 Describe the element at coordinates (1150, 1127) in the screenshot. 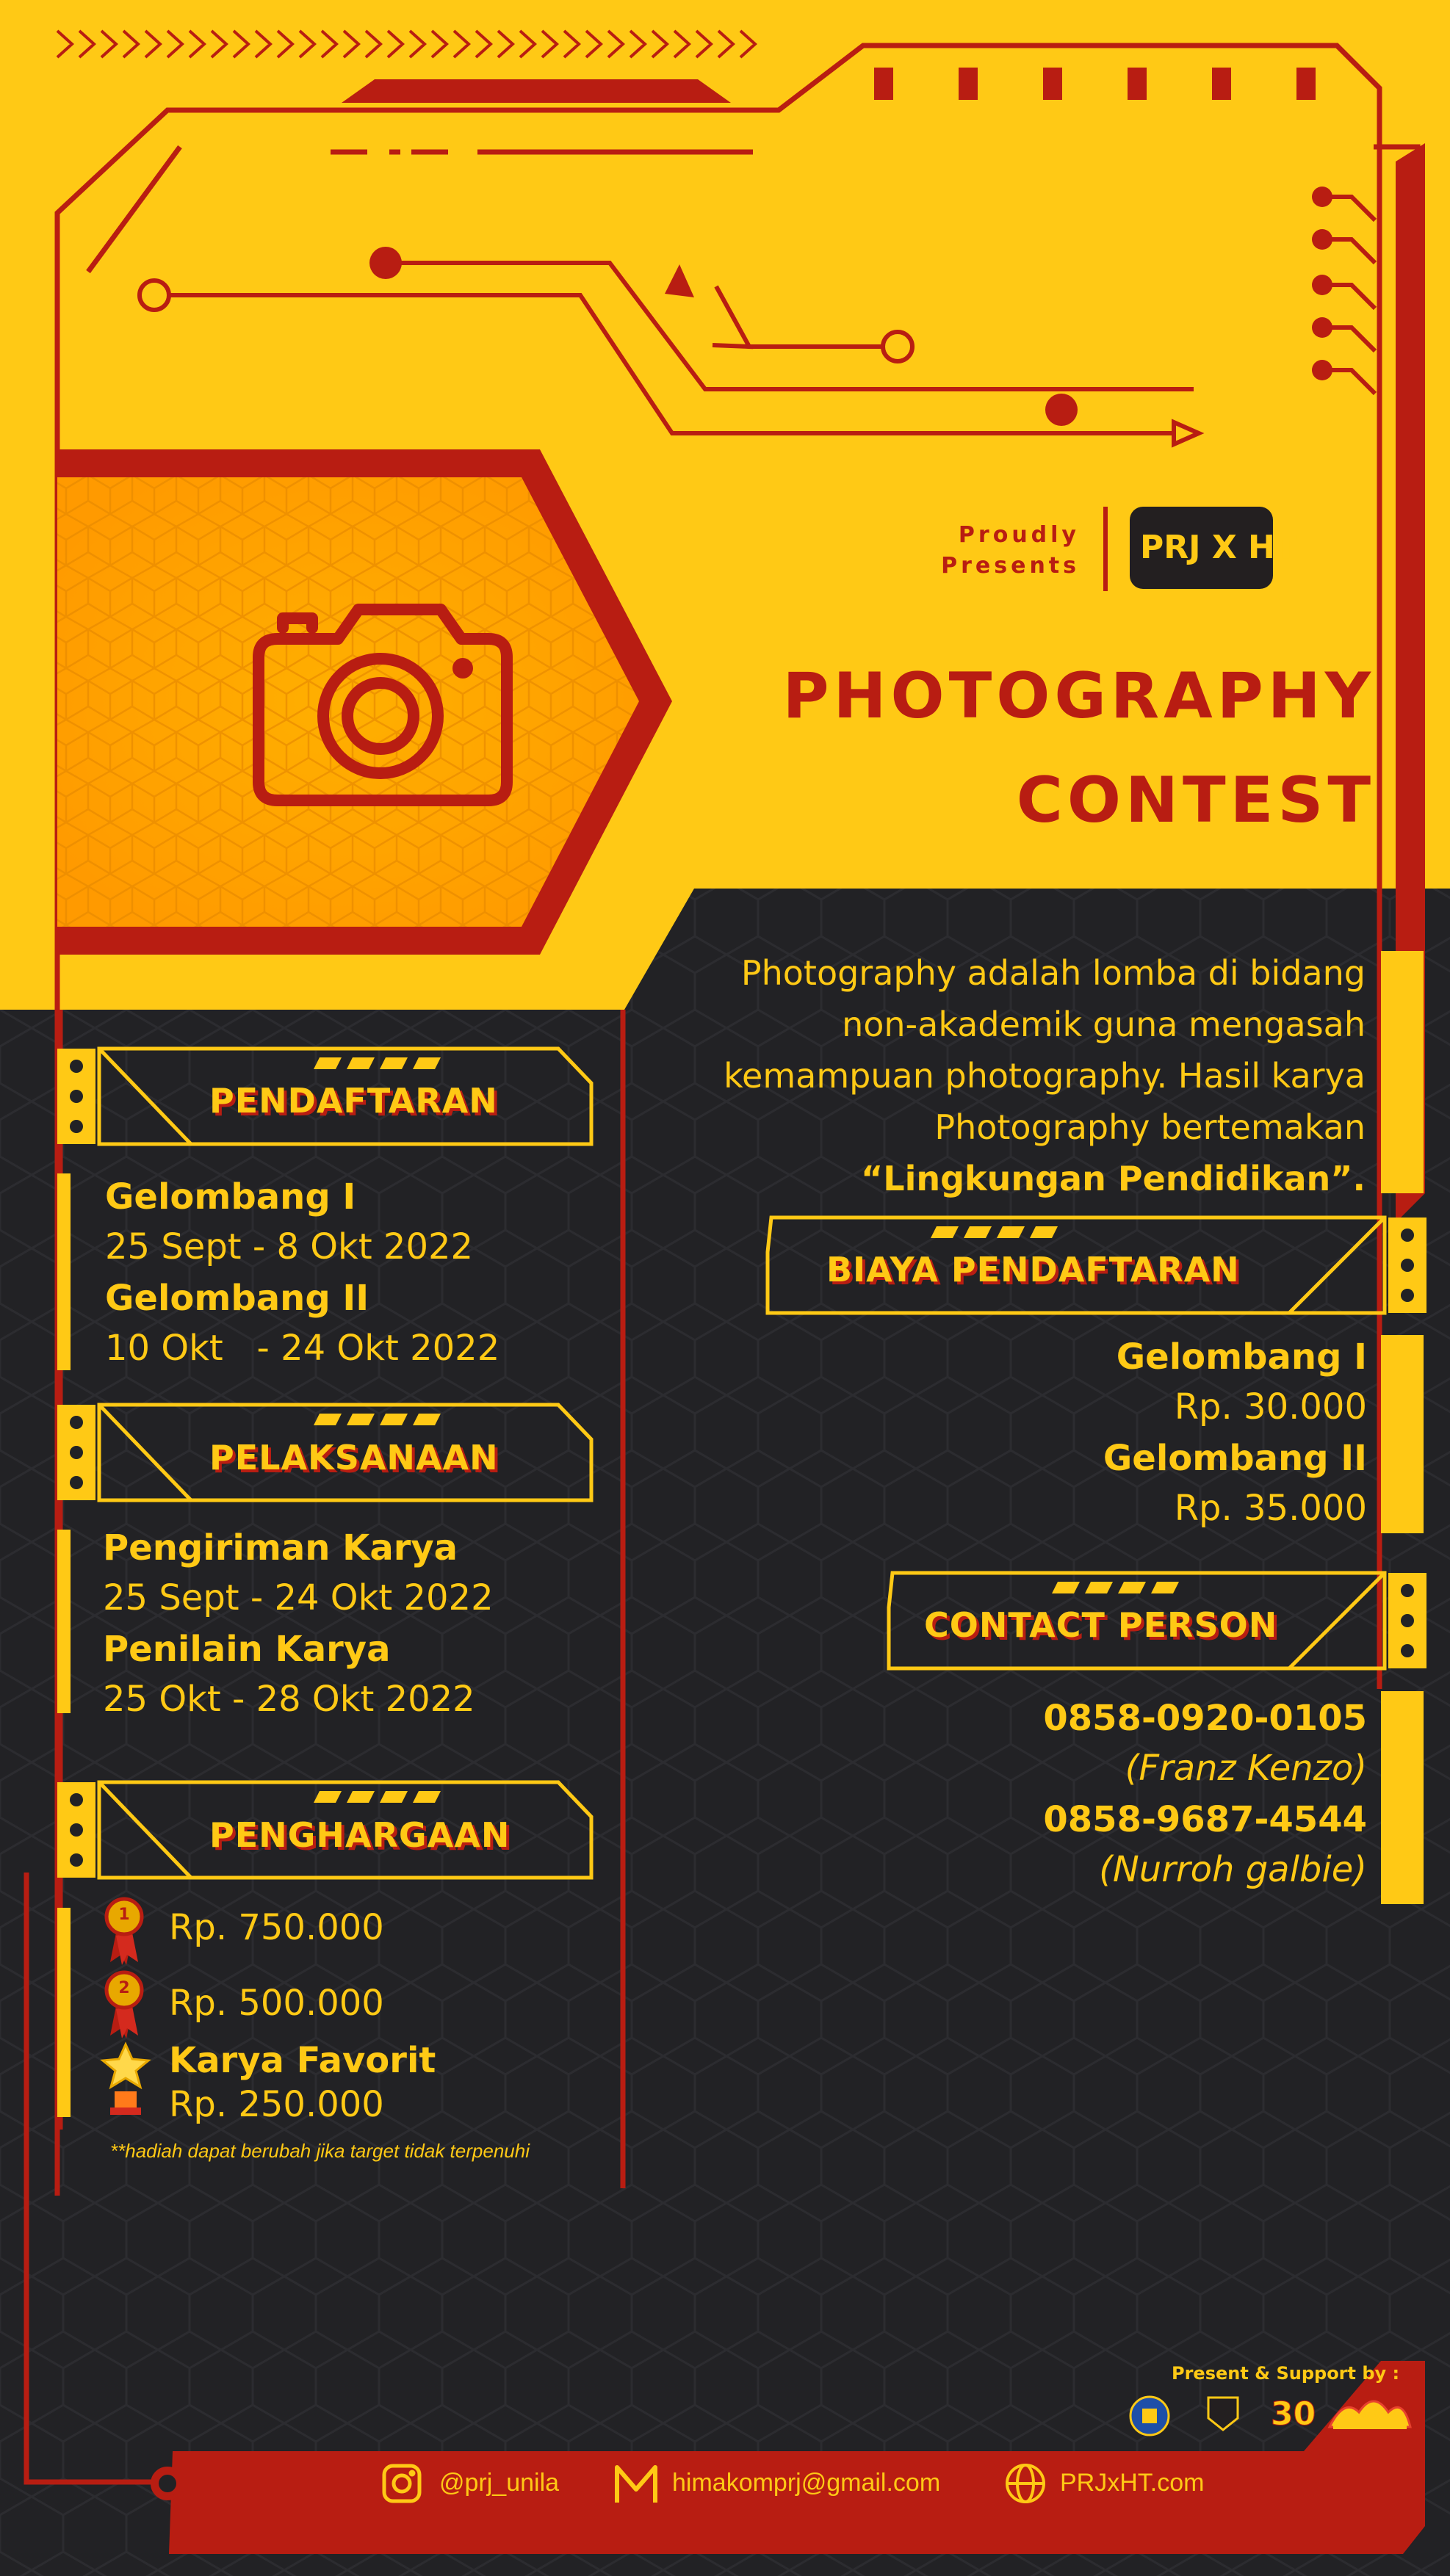

I see `description-line4: Photography bertemakan` at that location.